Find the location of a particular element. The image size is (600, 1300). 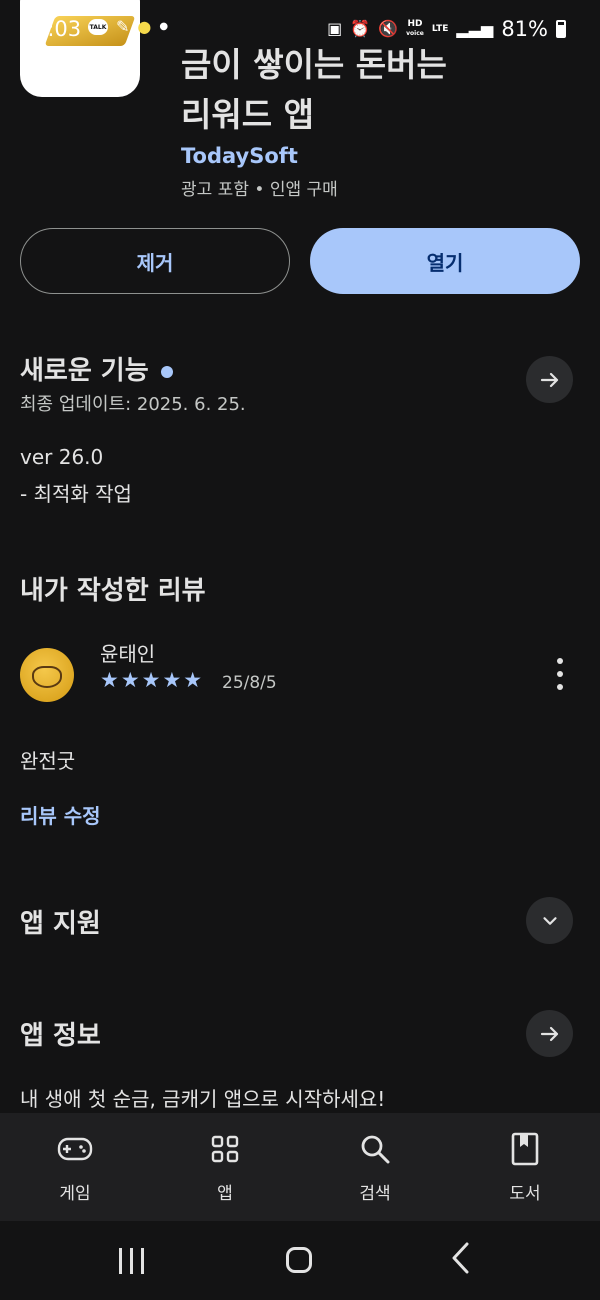

back-chevron-icon is located at coordinates (460, 1258).